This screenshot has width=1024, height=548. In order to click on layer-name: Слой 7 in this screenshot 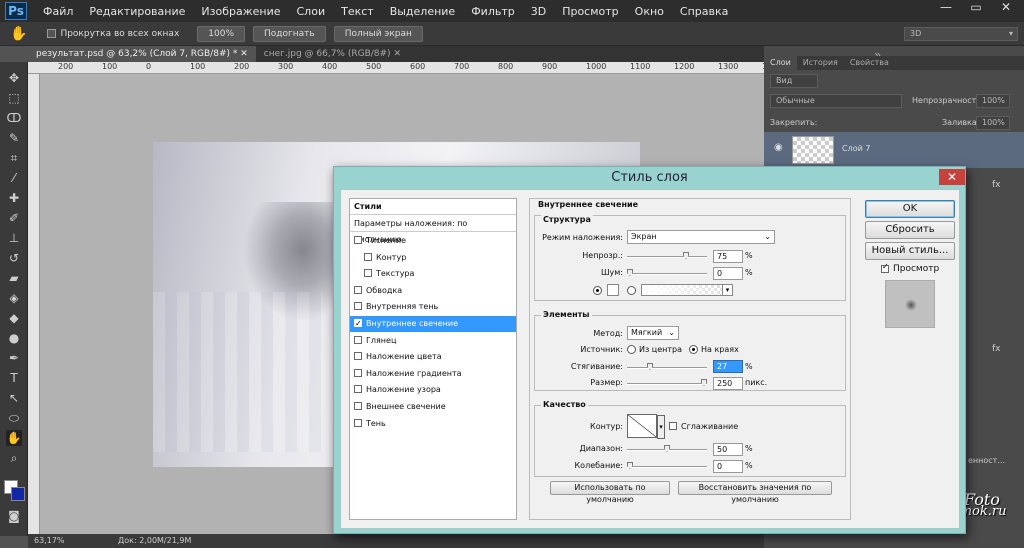, I will do `click(856, 148)`.